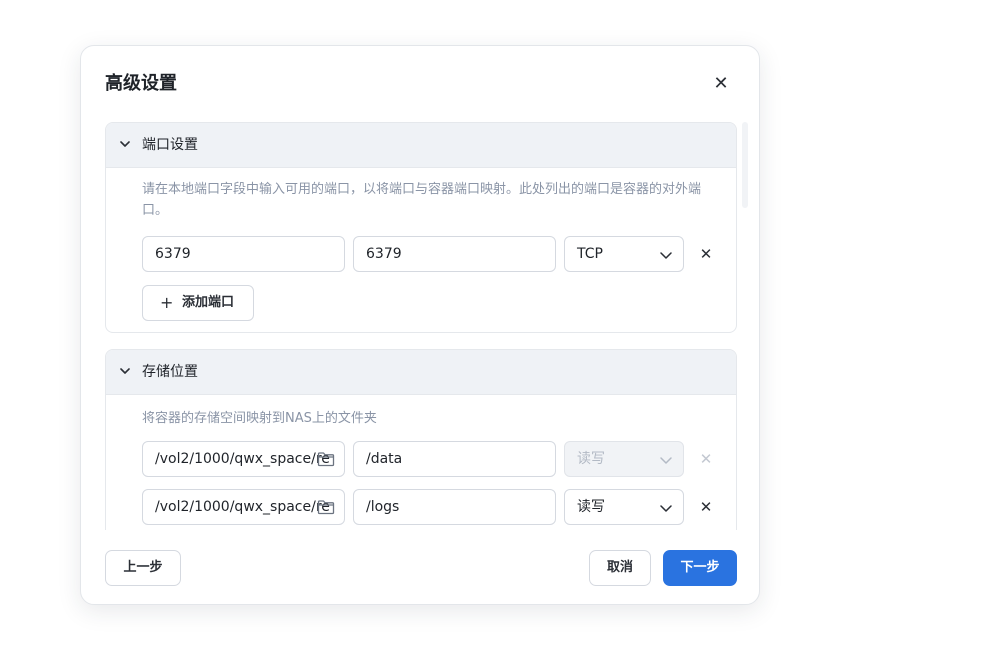  Describe the element at coordinates (454, 254) in the screenshot. I see `container-port-input: 6379` at that location.